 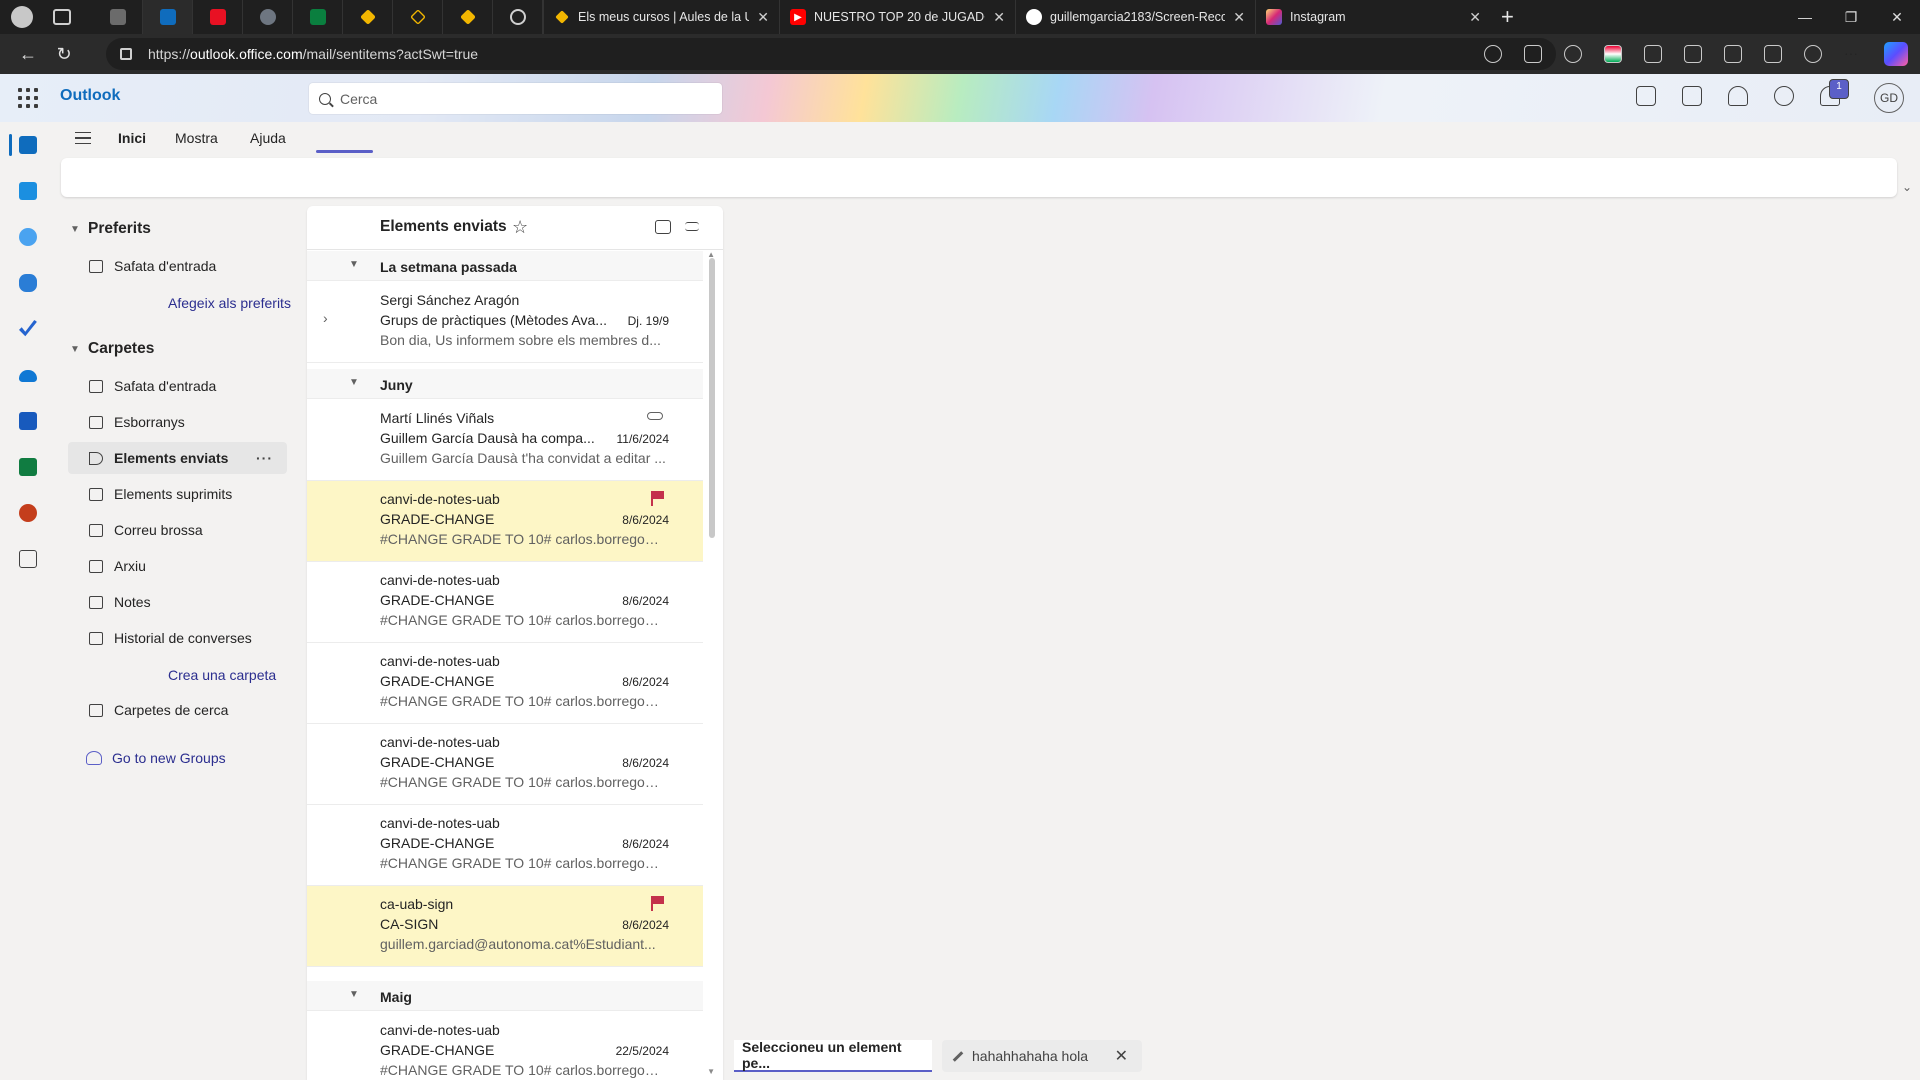 What do you see at coordinates (1646, 96) in the screenshot?
I see `teams-icon` at bounding box center [1646, 96].